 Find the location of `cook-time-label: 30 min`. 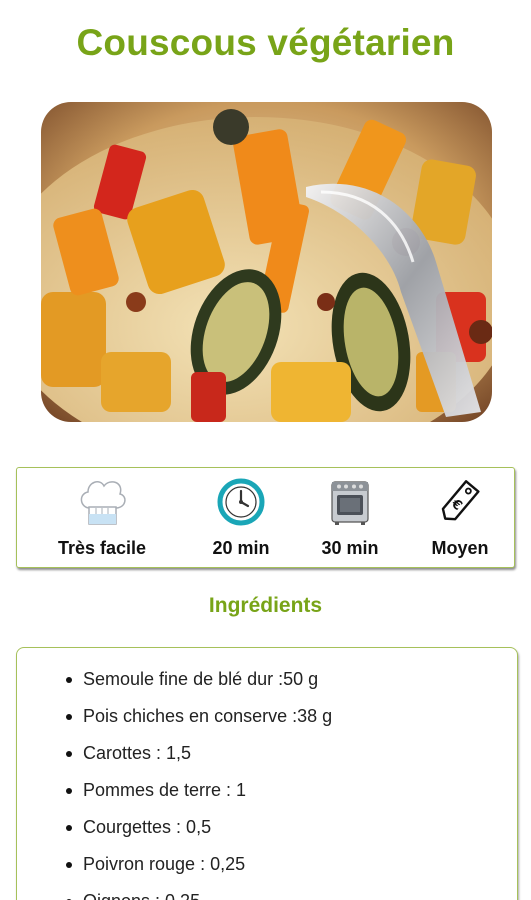

cook-time-label: 30 min is located at coordinates (350, 548).